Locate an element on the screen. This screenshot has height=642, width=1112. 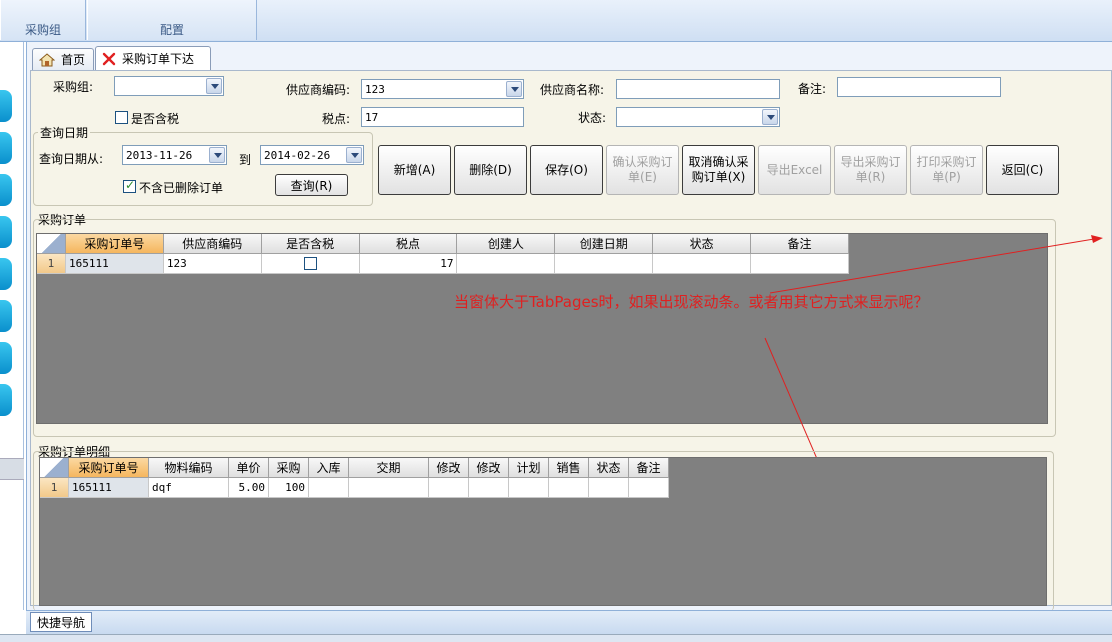
row-header: 1 is located at coordinates (54, 488).